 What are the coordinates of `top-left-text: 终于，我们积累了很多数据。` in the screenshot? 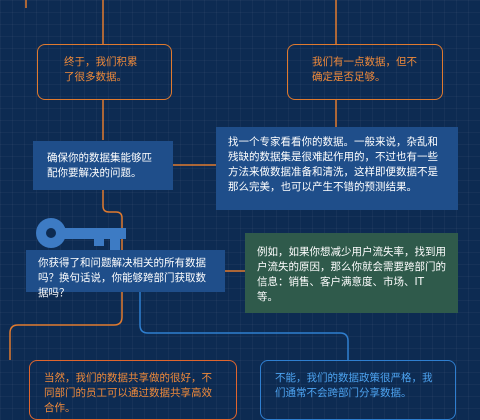 It's located at (101, 69).